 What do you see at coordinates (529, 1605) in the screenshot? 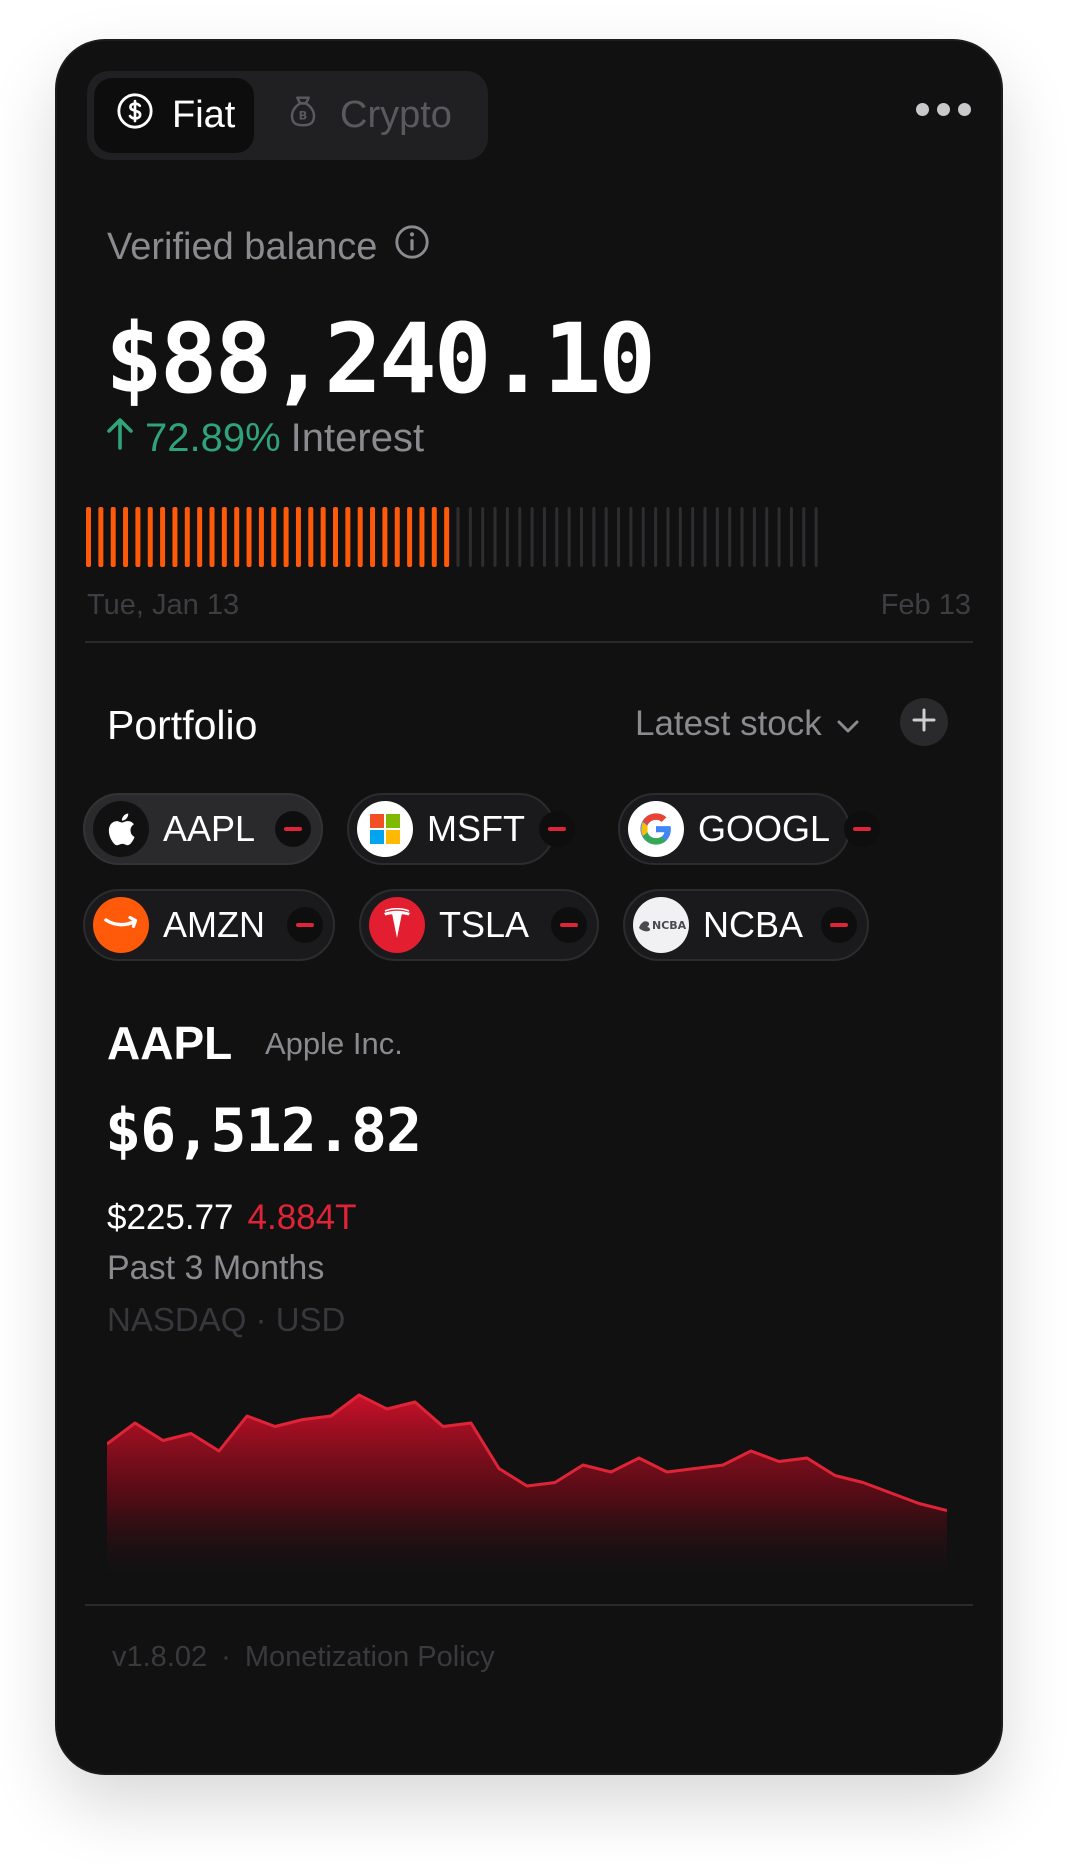
I see `footer-divider` at bounding box center [529, 1605].